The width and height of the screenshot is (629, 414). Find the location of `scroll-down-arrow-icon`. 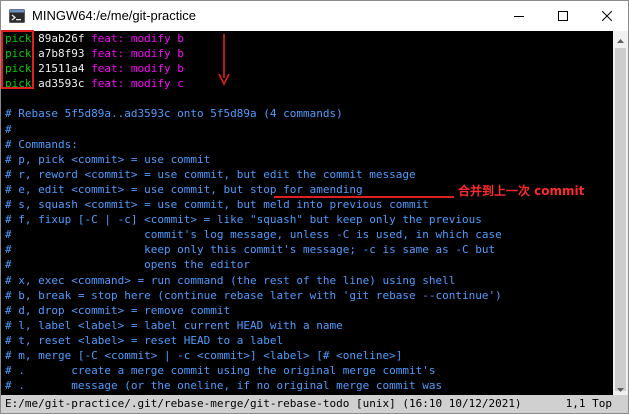

scroll-down-arrow-icon is located at coordinates (620, 388).